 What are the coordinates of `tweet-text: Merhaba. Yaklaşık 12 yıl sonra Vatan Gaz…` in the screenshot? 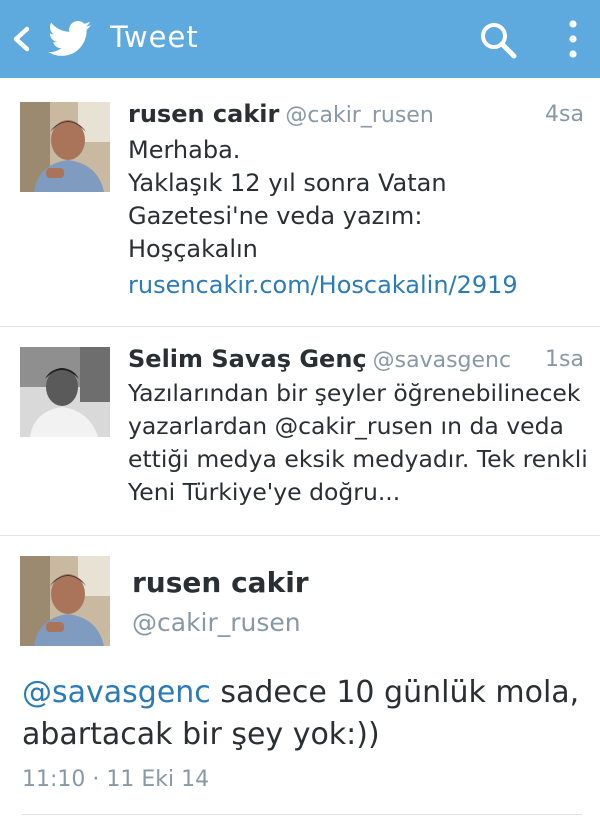 It's located at (287, 199).